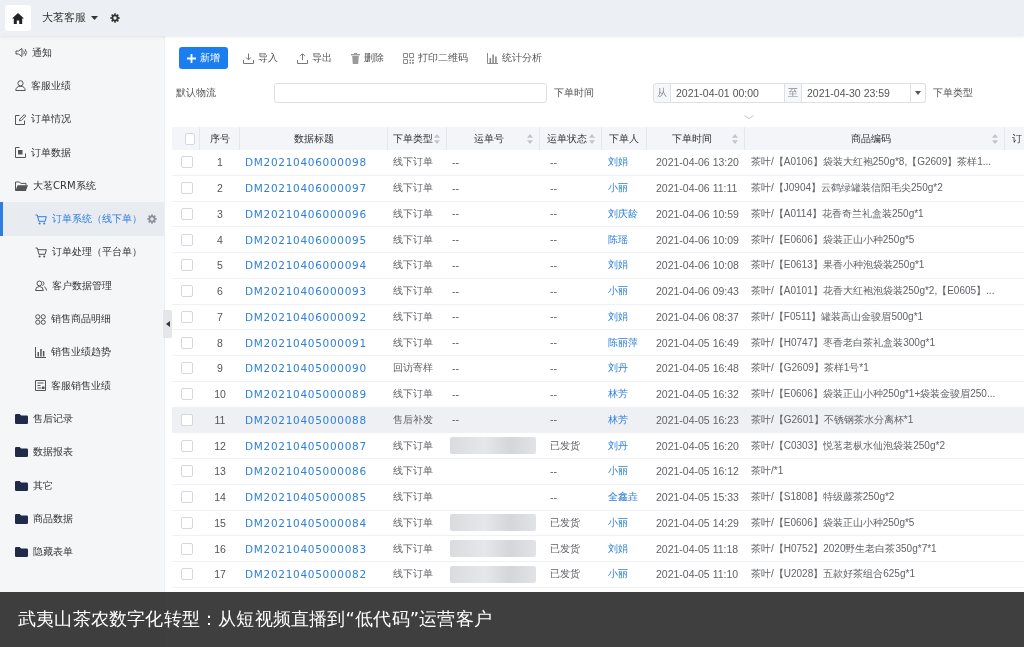 The height and width of the screenshot is (647, 1024). What do you see at coordinates (918, 93) in the screenshot?
I see `dropdown-button` at bounding box center [918, 93].